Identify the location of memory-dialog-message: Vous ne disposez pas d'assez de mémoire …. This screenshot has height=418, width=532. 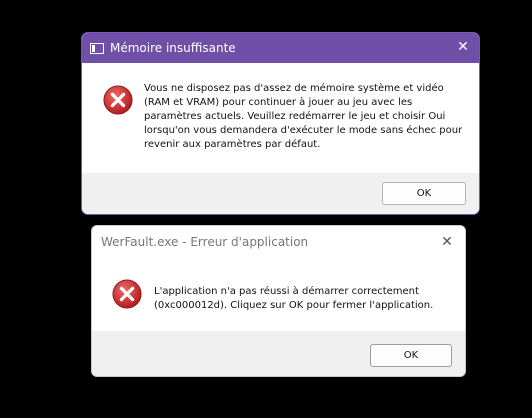
(303, 116).